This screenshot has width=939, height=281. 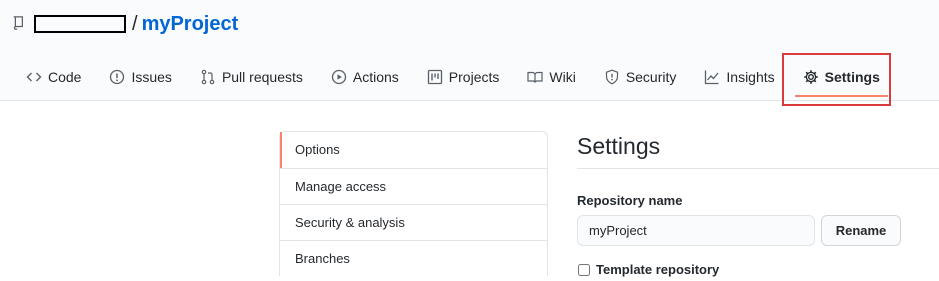 I want to click on tab-label: Issues, so click(x=151, y=77).